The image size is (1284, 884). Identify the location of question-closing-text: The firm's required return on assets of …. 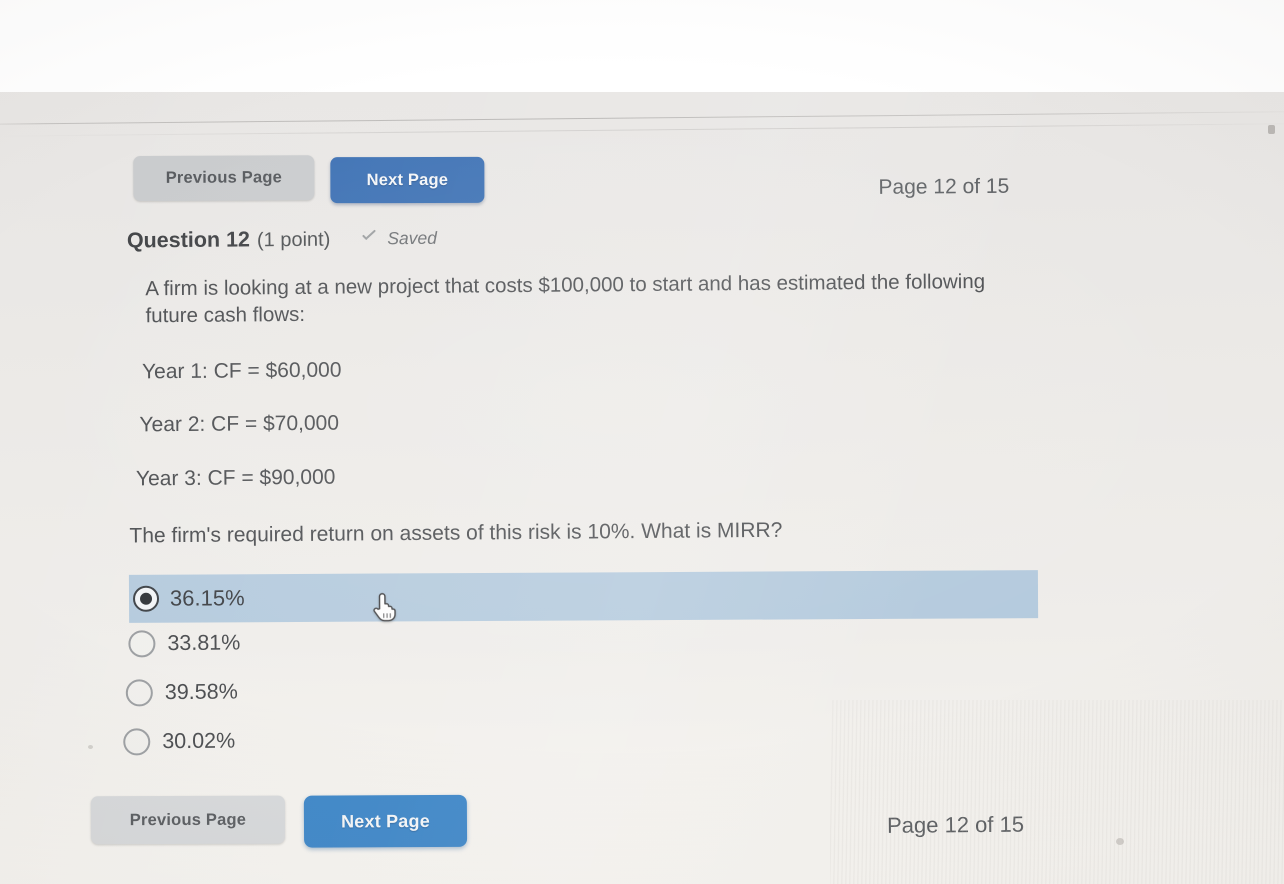
(456, 533).